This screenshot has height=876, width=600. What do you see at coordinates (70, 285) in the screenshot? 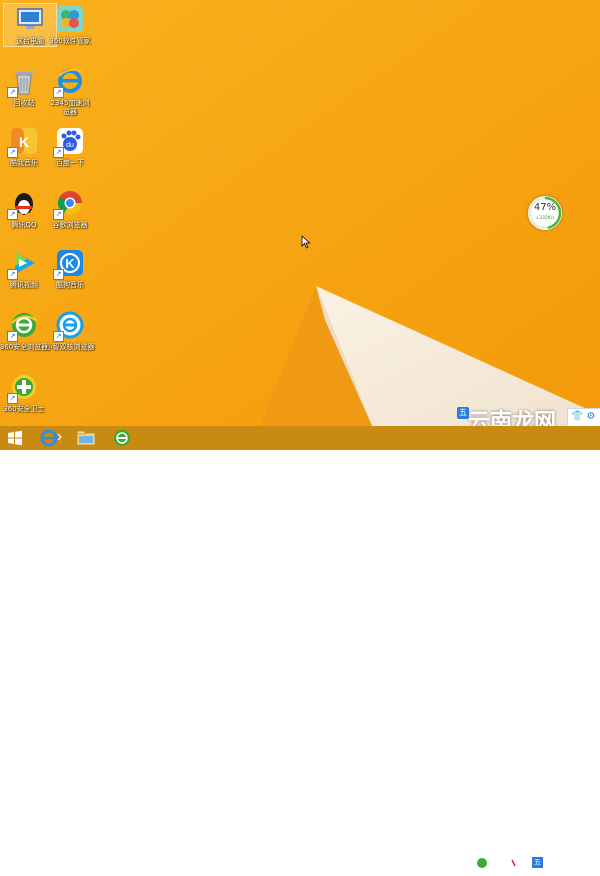
I see `desktop-icon-label: 酷狗音乐` at bounding box center [70, 285].